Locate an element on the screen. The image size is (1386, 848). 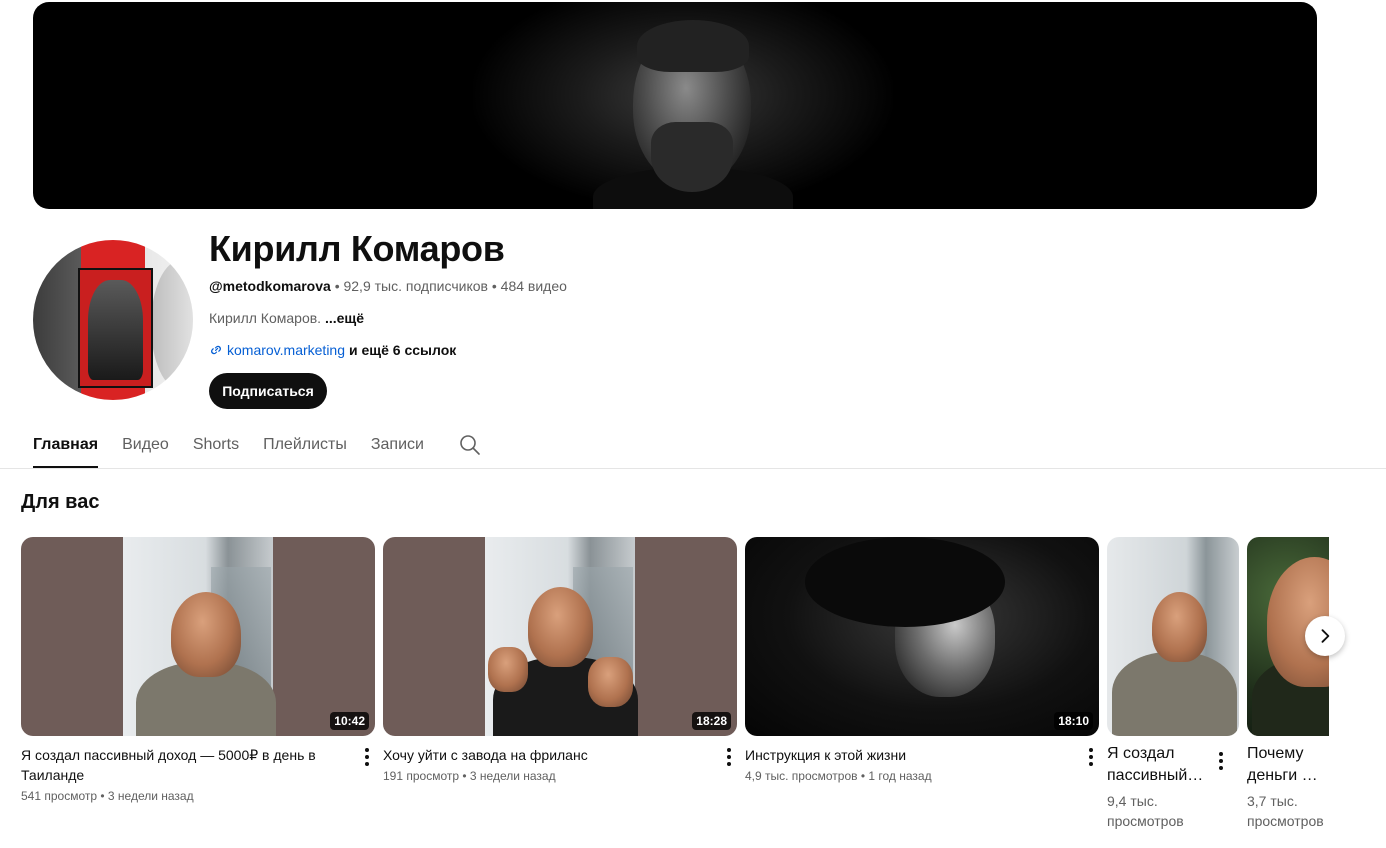
channel-links: komarov.marketing и ещё 6 ссылок is located at coordinates (332, 350).